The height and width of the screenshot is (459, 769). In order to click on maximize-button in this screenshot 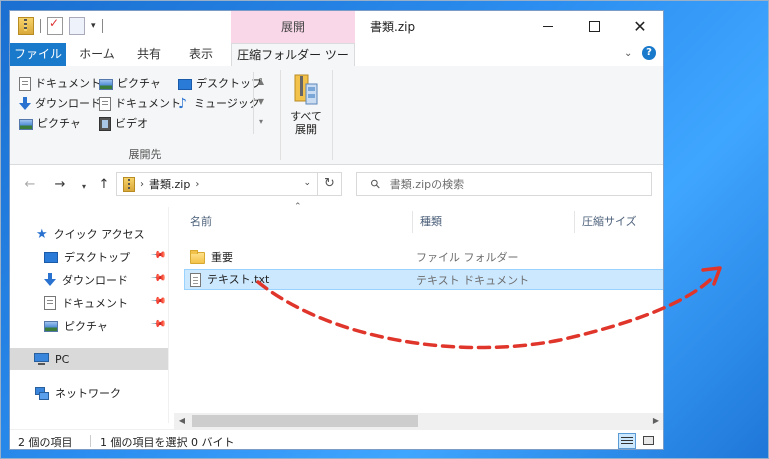, I will do `click(594, 27)`.